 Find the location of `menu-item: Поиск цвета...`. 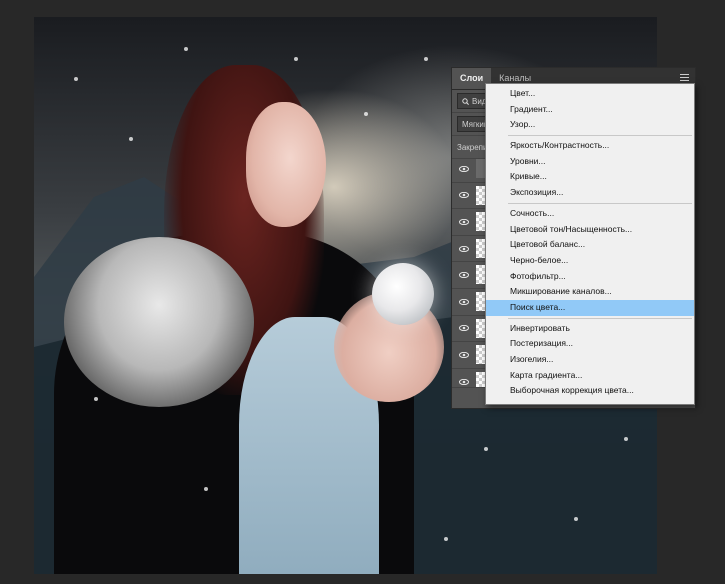

menu-item: Поиск цвета... is located at coordinates (590, 307).